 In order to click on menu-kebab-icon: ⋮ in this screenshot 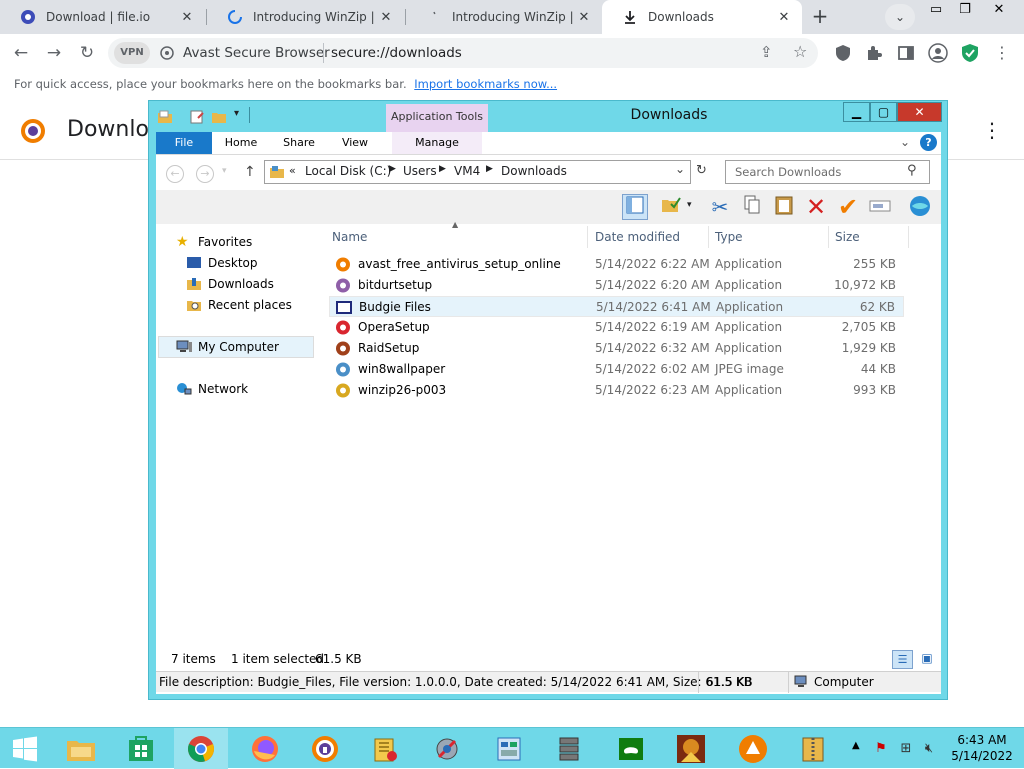, I will do `click(1002, 53)`.